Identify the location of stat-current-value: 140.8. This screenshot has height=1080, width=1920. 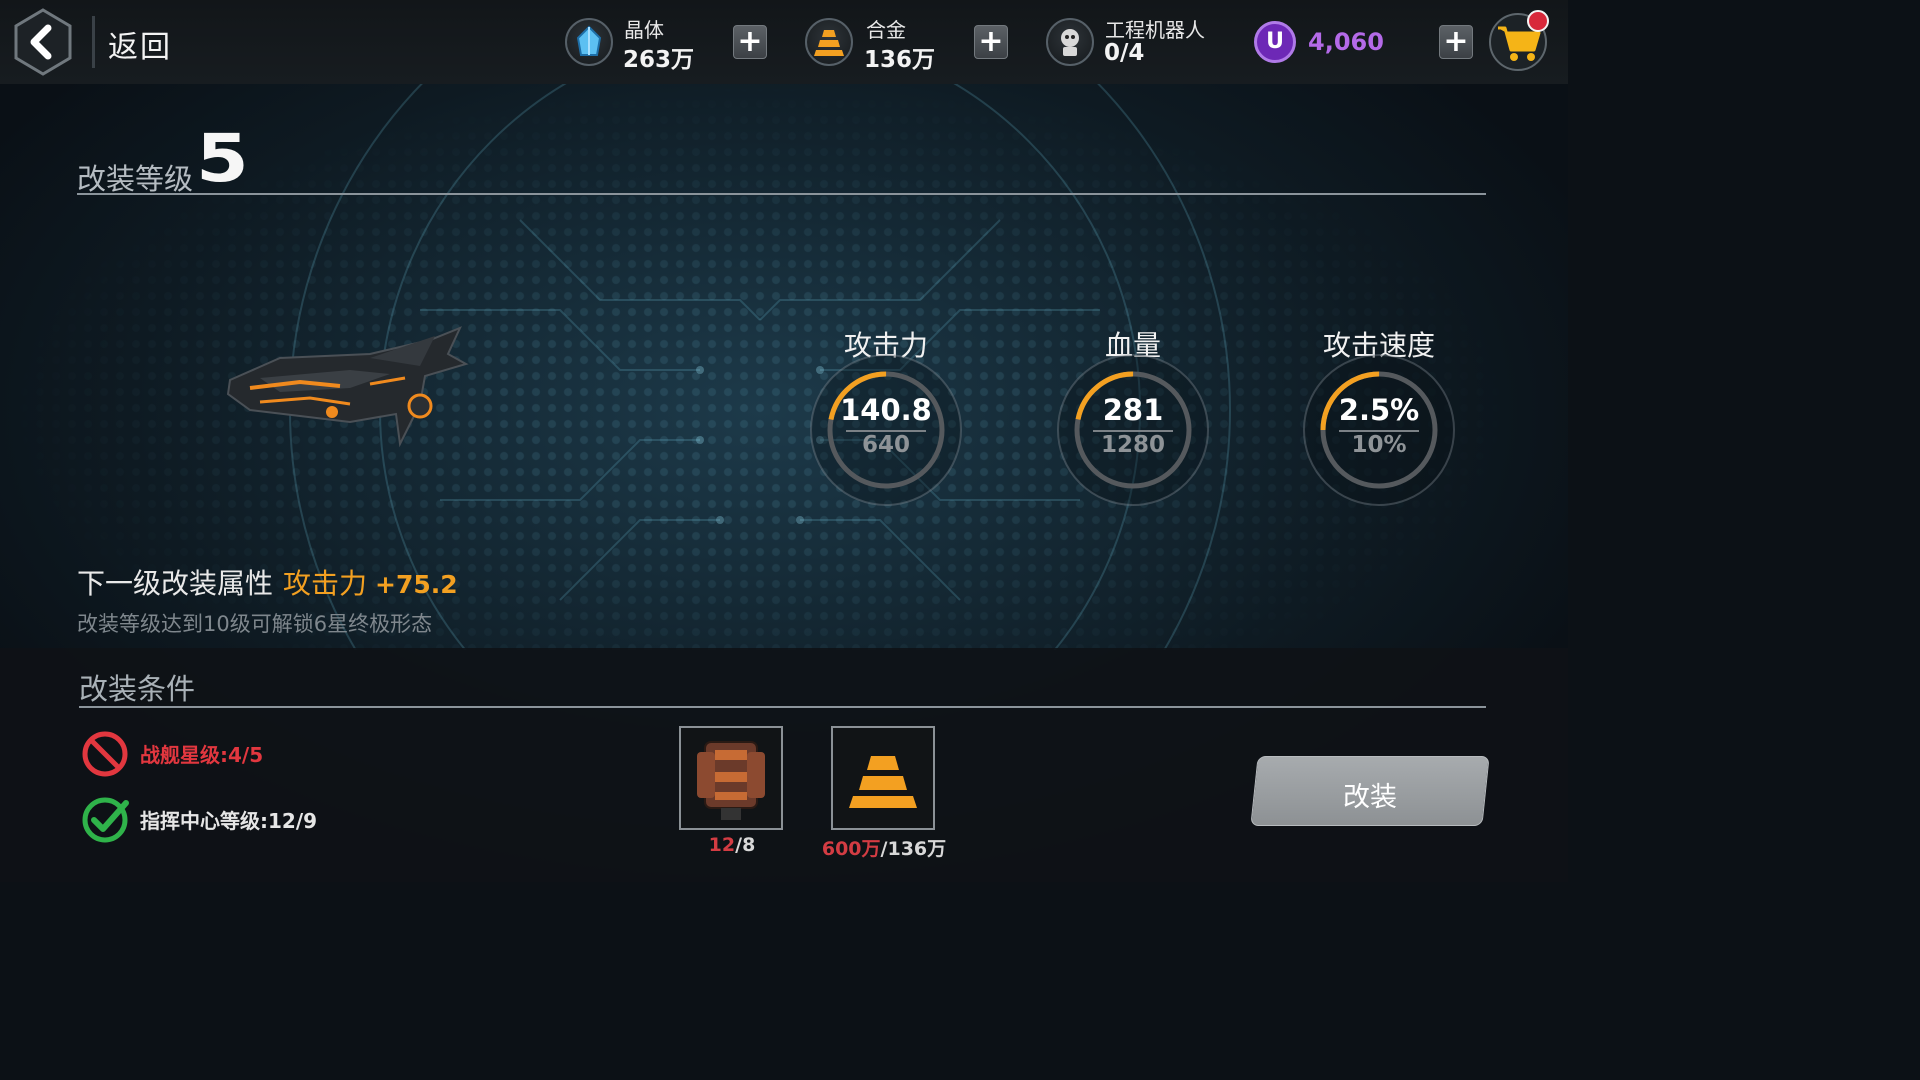
(886, 410).